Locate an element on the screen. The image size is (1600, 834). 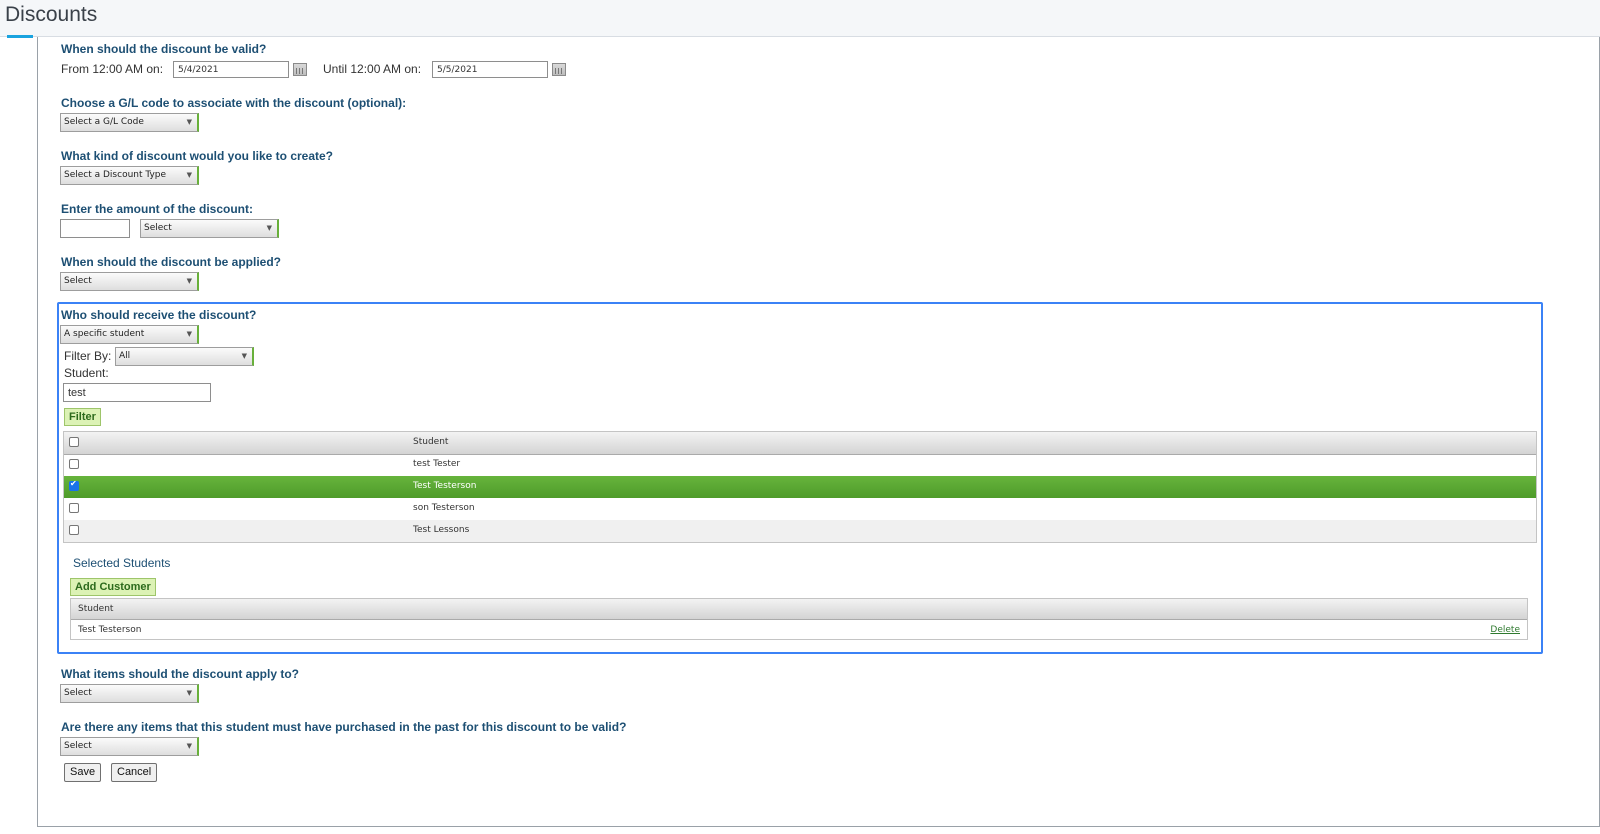
from-date-input is located at coordinates (231, 69).